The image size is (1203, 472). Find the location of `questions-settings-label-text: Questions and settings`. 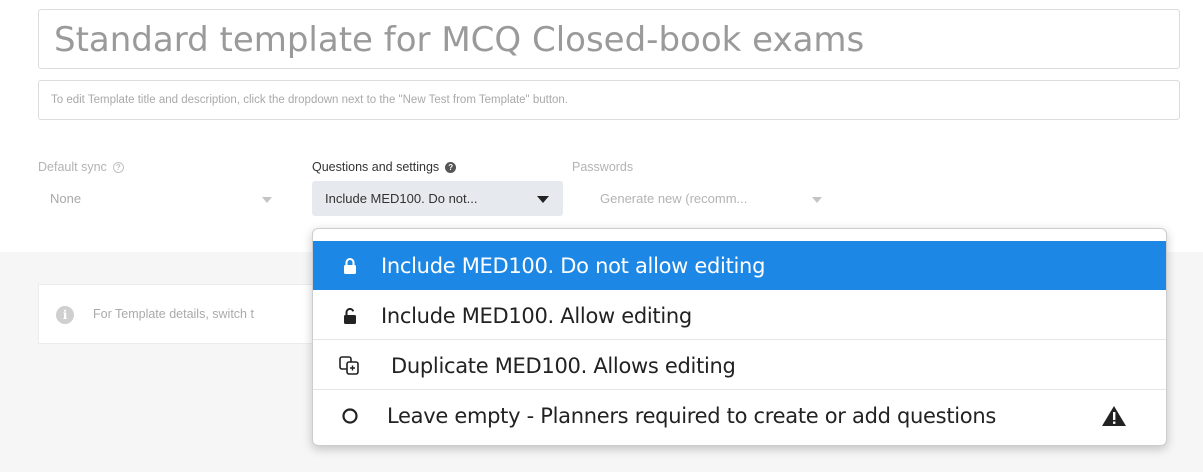

questions-settings-label-text: Questions and settings is located at coordinates (376, 167).